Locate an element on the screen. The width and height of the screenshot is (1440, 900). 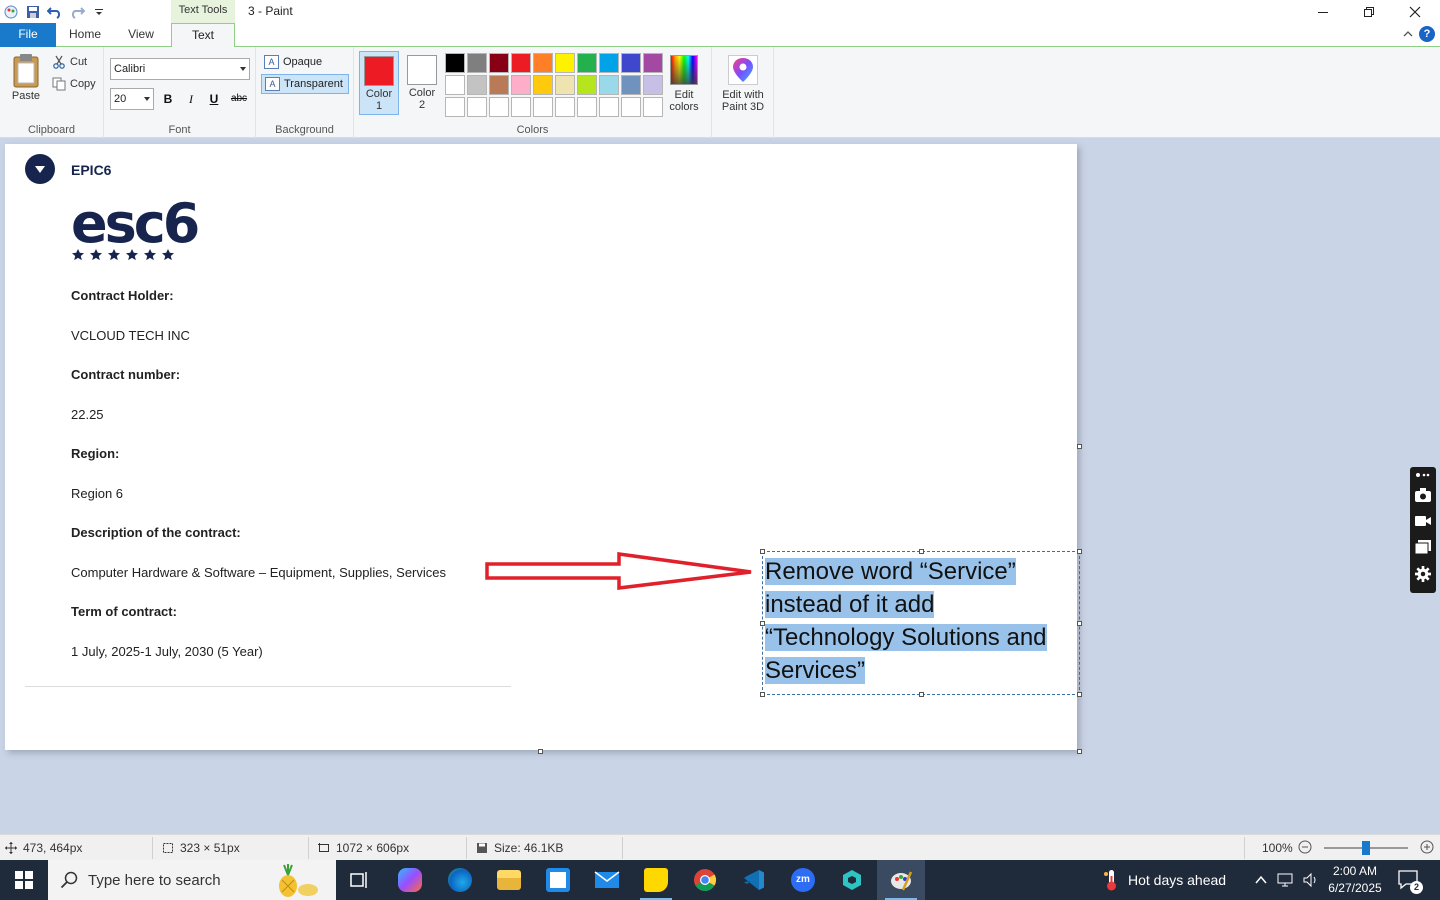
font-size-dropdown: 20 is located at coordinates (132, 99).